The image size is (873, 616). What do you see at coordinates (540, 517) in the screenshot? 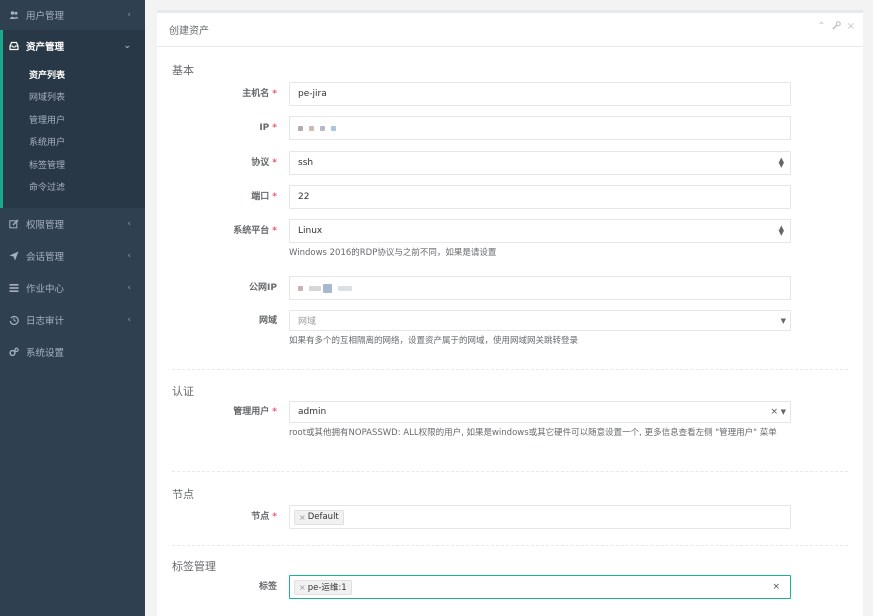
I see `nodes-select: × Default` at bounding box center [540, 517].